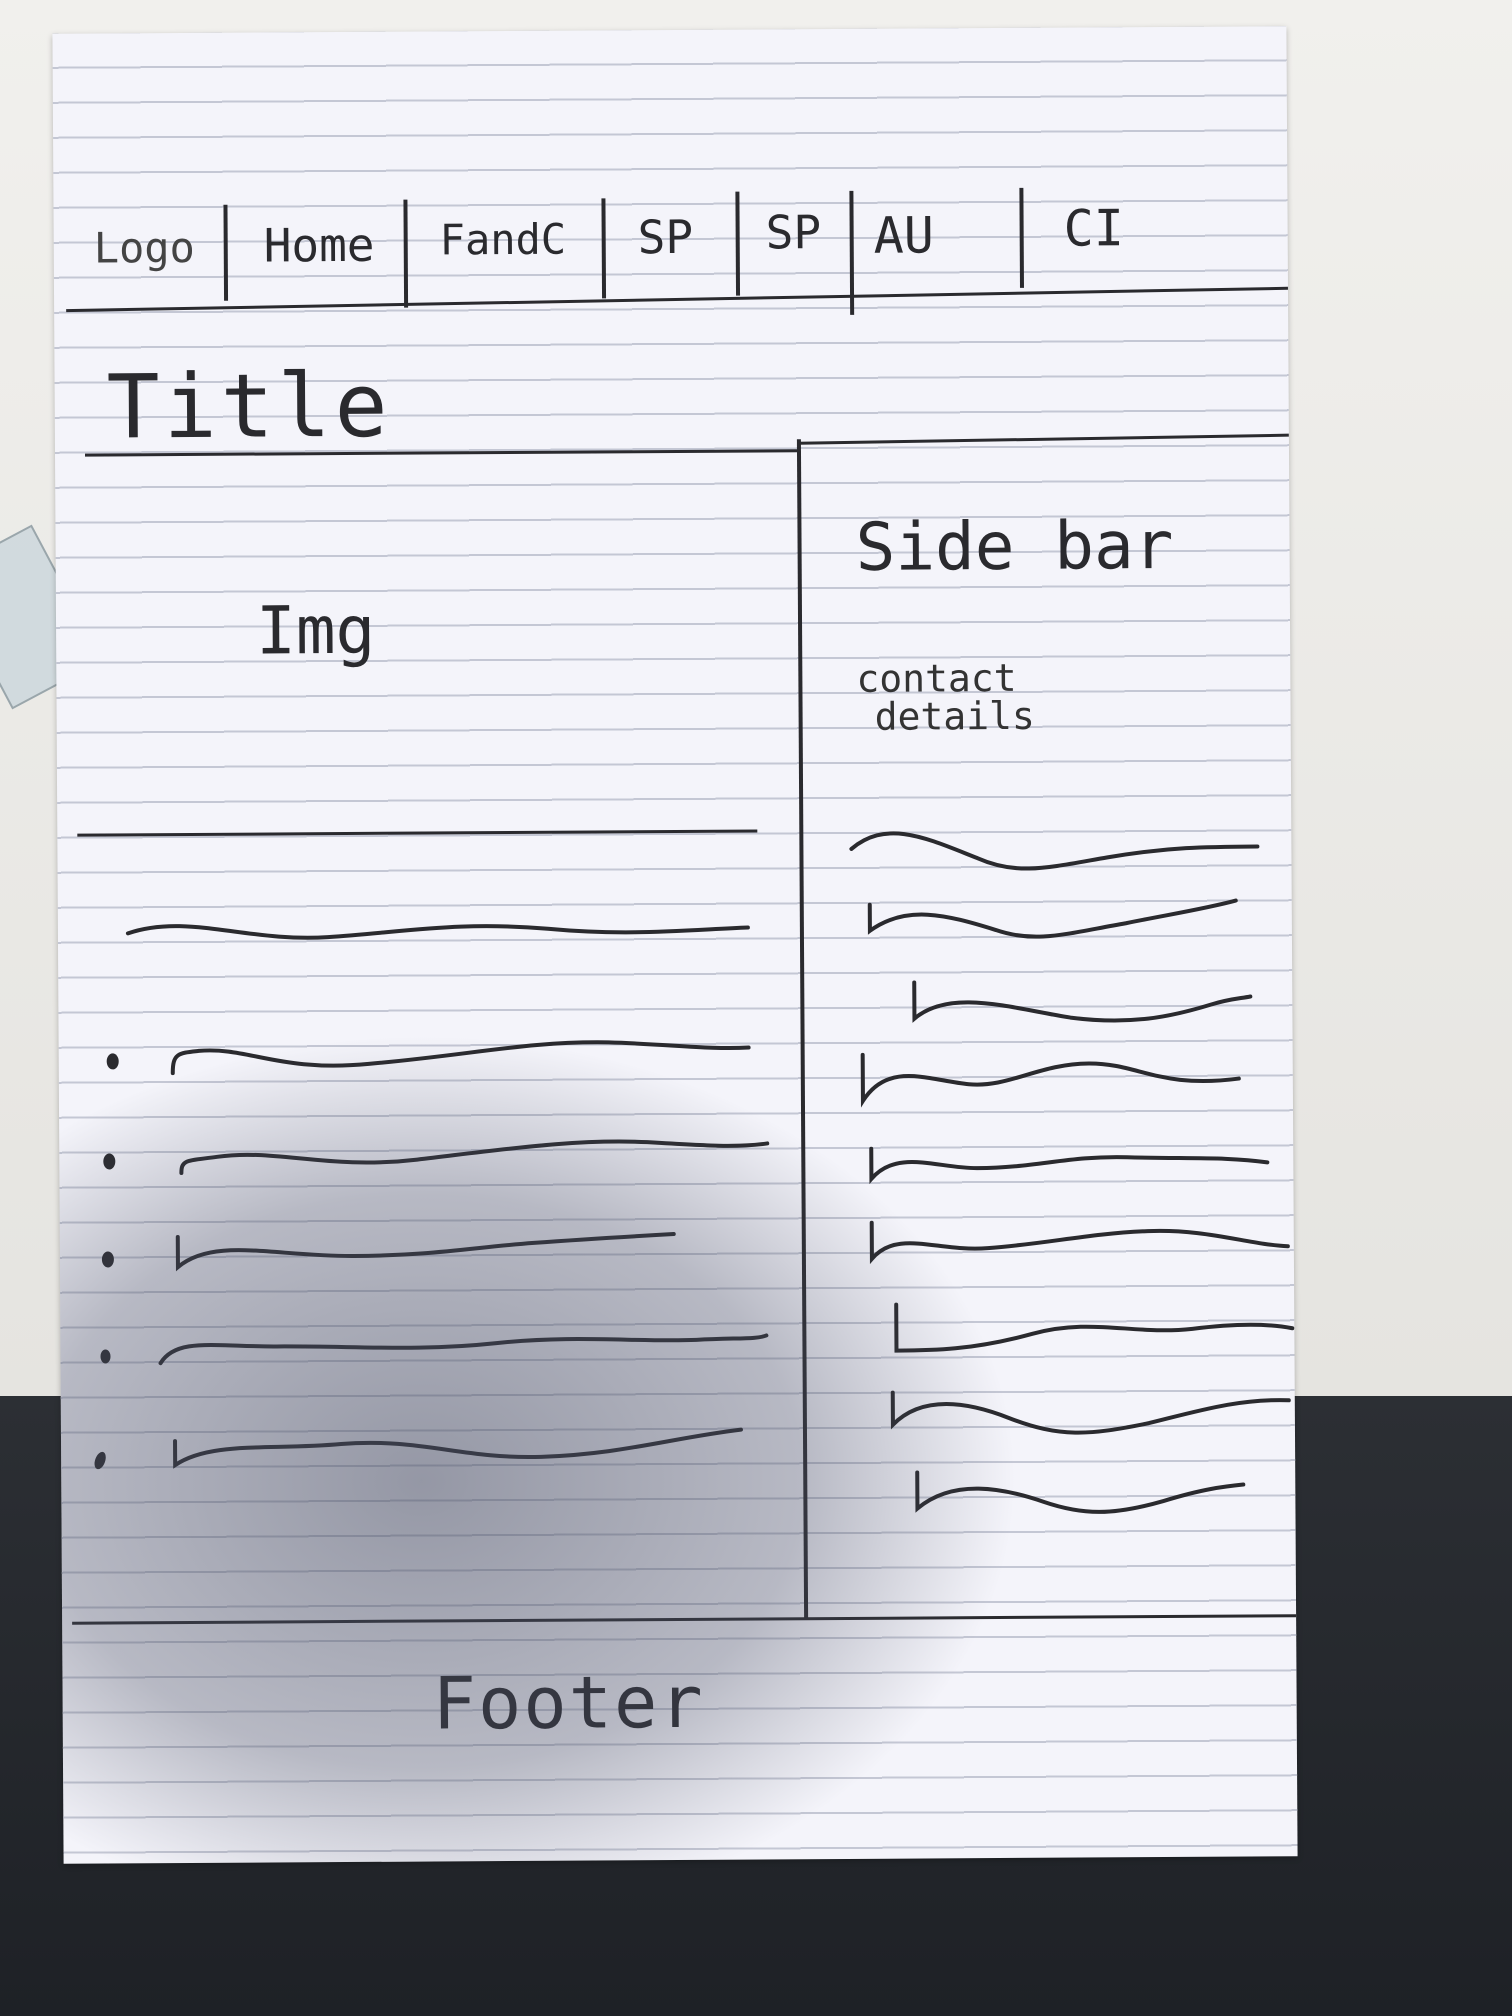 The width and height of the screenshot is (1512, 2016). Describe the element at coordinates (315, 630) in the screenshot. I see `image-placeholder: Img` at that location.